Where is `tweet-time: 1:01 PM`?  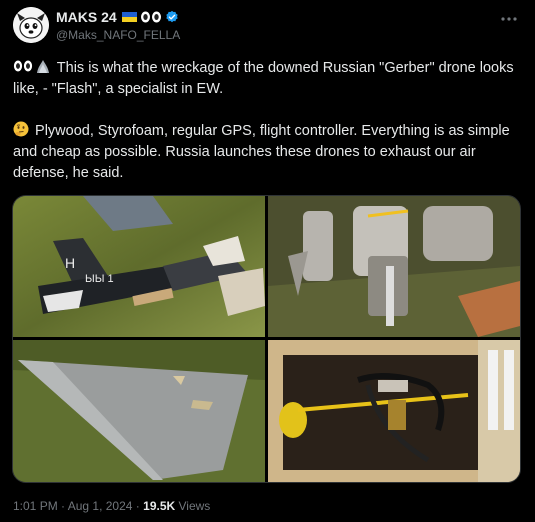 tweet-time: 1:01 PM is located at coordinates (35, 506).